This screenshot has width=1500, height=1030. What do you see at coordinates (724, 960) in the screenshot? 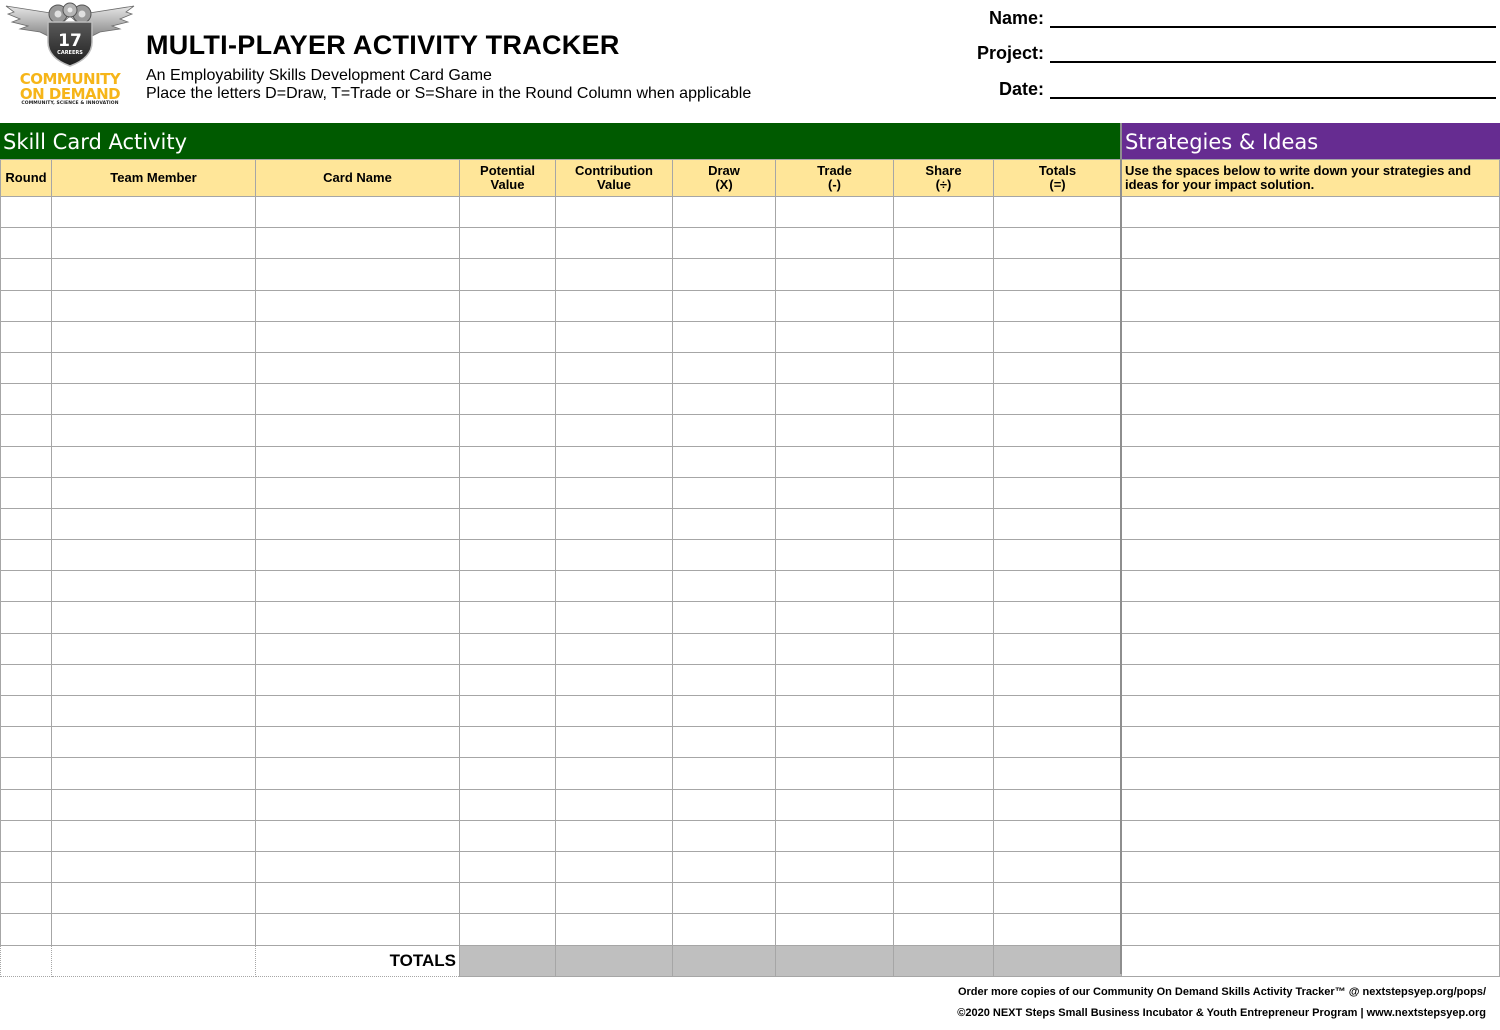
I see `totals-draw-cell` at bounding box center [724, 960].